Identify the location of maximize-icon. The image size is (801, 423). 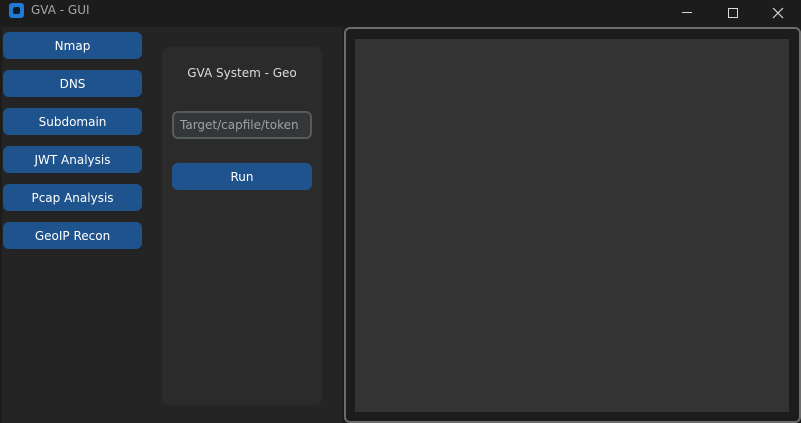
(733, 12).